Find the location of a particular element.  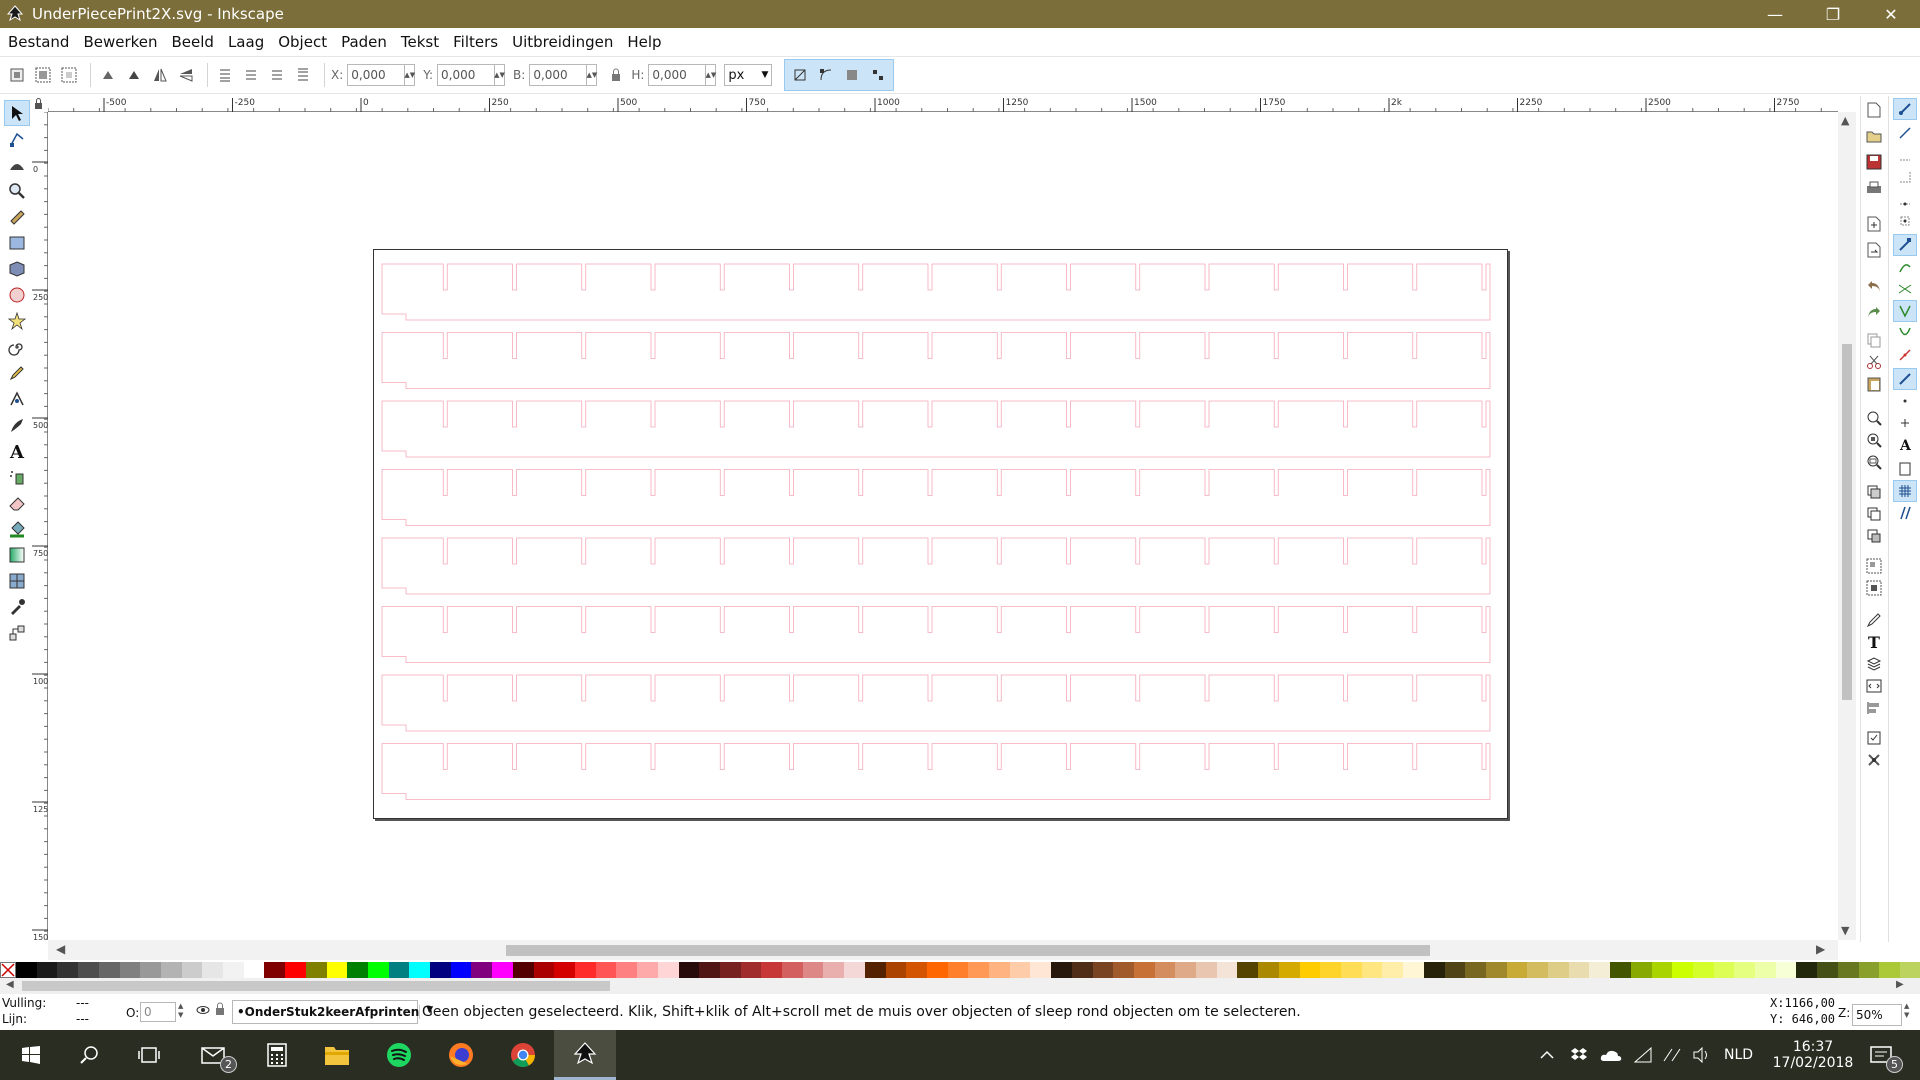

snap-enable-icon is located at coordinates (1905, 109).